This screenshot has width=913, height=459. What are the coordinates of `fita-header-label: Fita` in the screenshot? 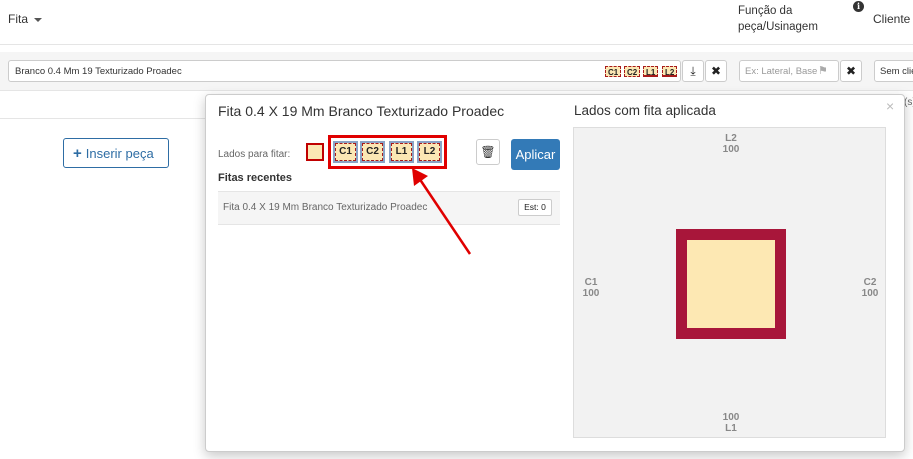 It's located at (18, 19).